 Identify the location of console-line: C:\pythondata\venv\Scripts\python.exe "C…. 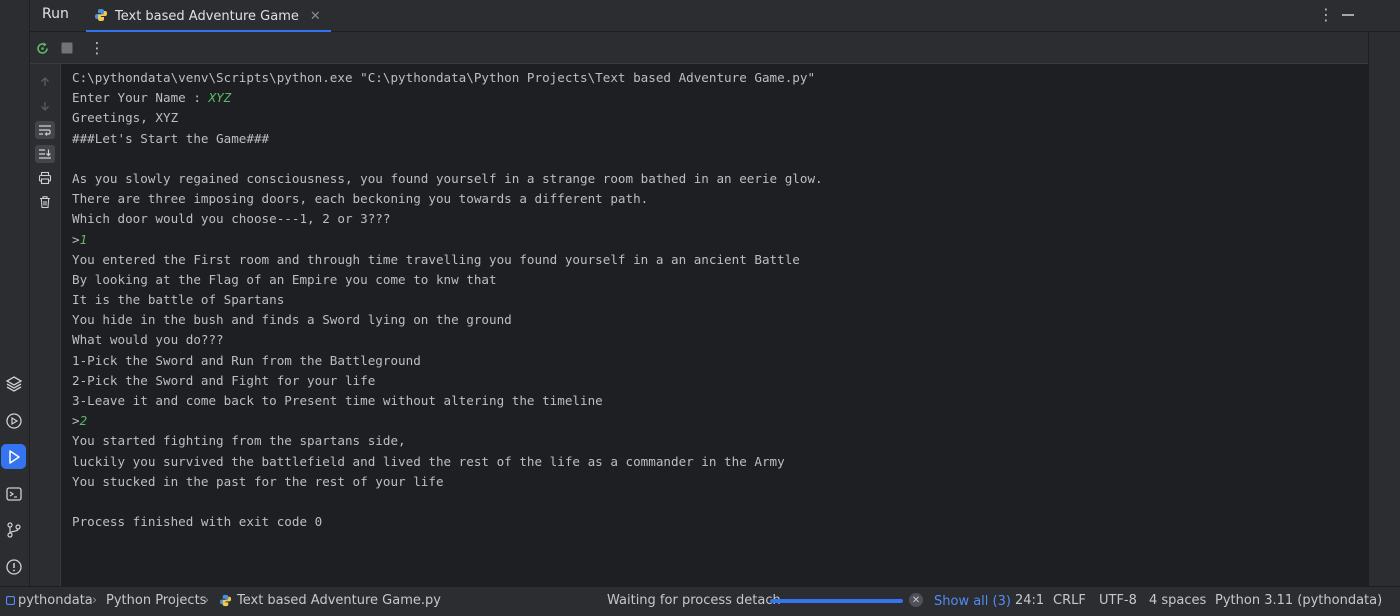
(720, 78).